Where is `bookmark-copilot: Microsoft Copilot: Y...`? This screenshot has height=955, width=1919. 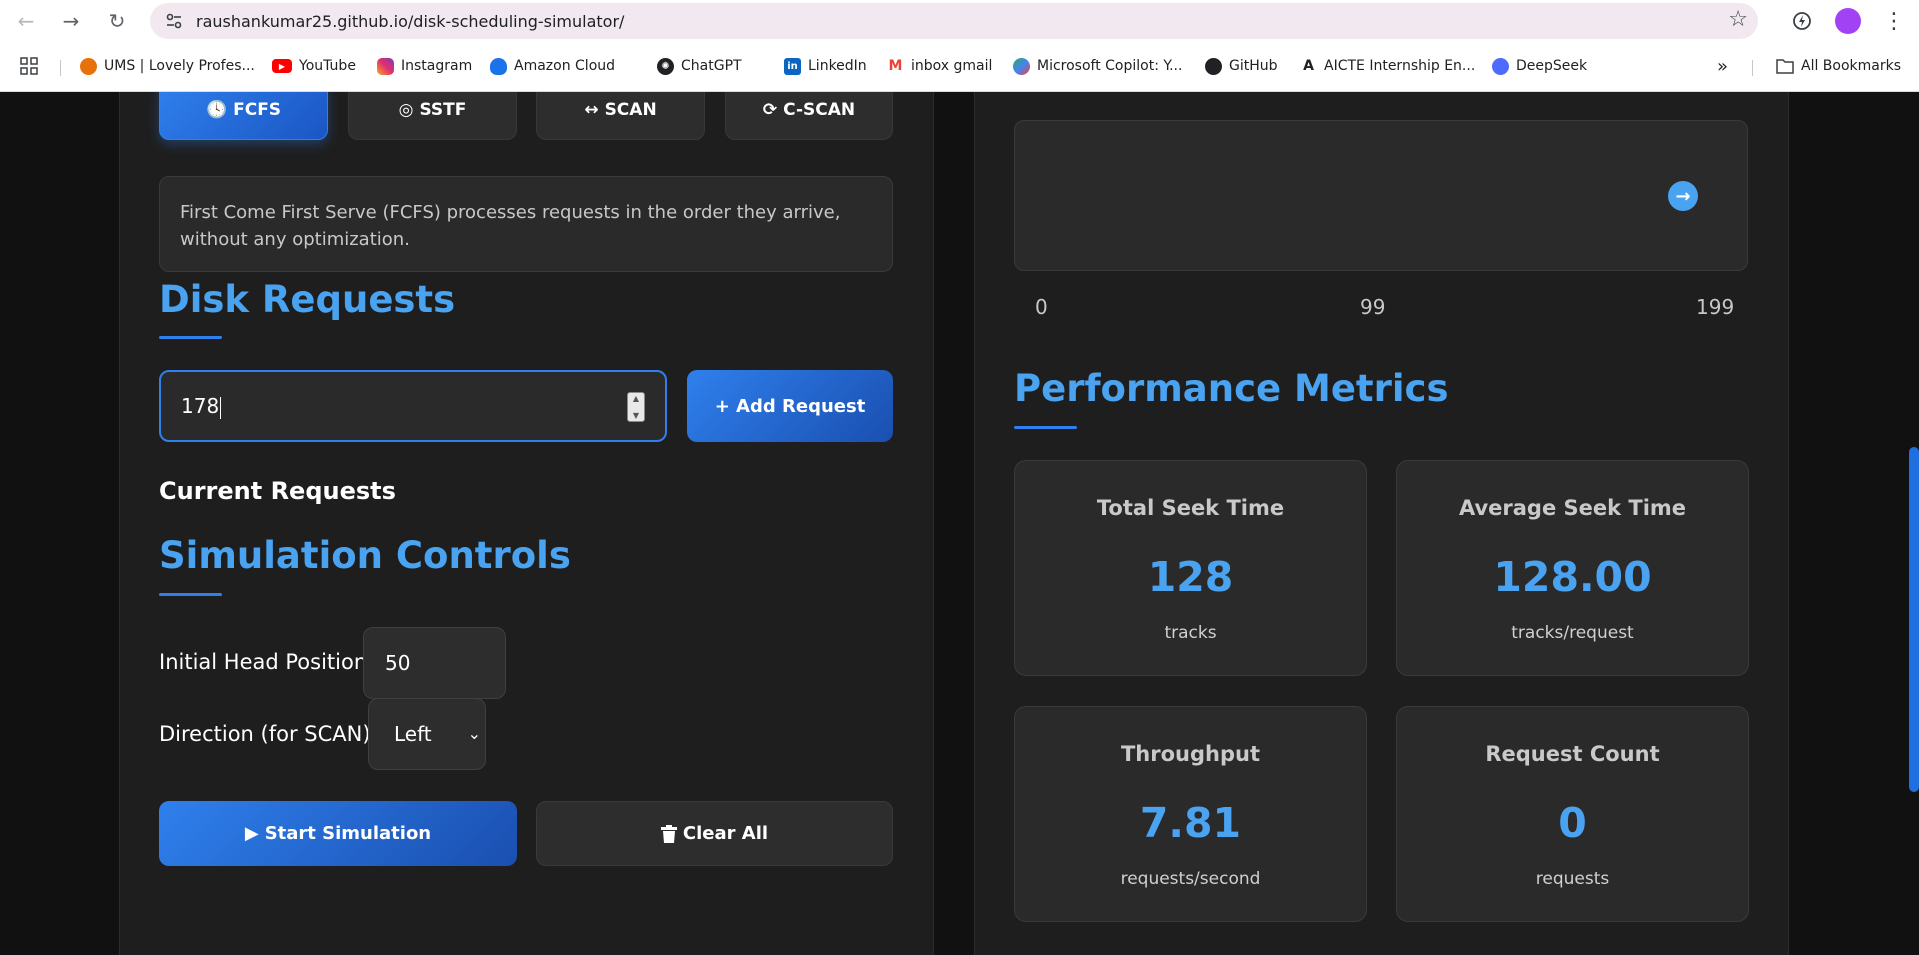 bookmark-copilot: Microsoft Copilot: Y... is located at coordinates (1097, 66).